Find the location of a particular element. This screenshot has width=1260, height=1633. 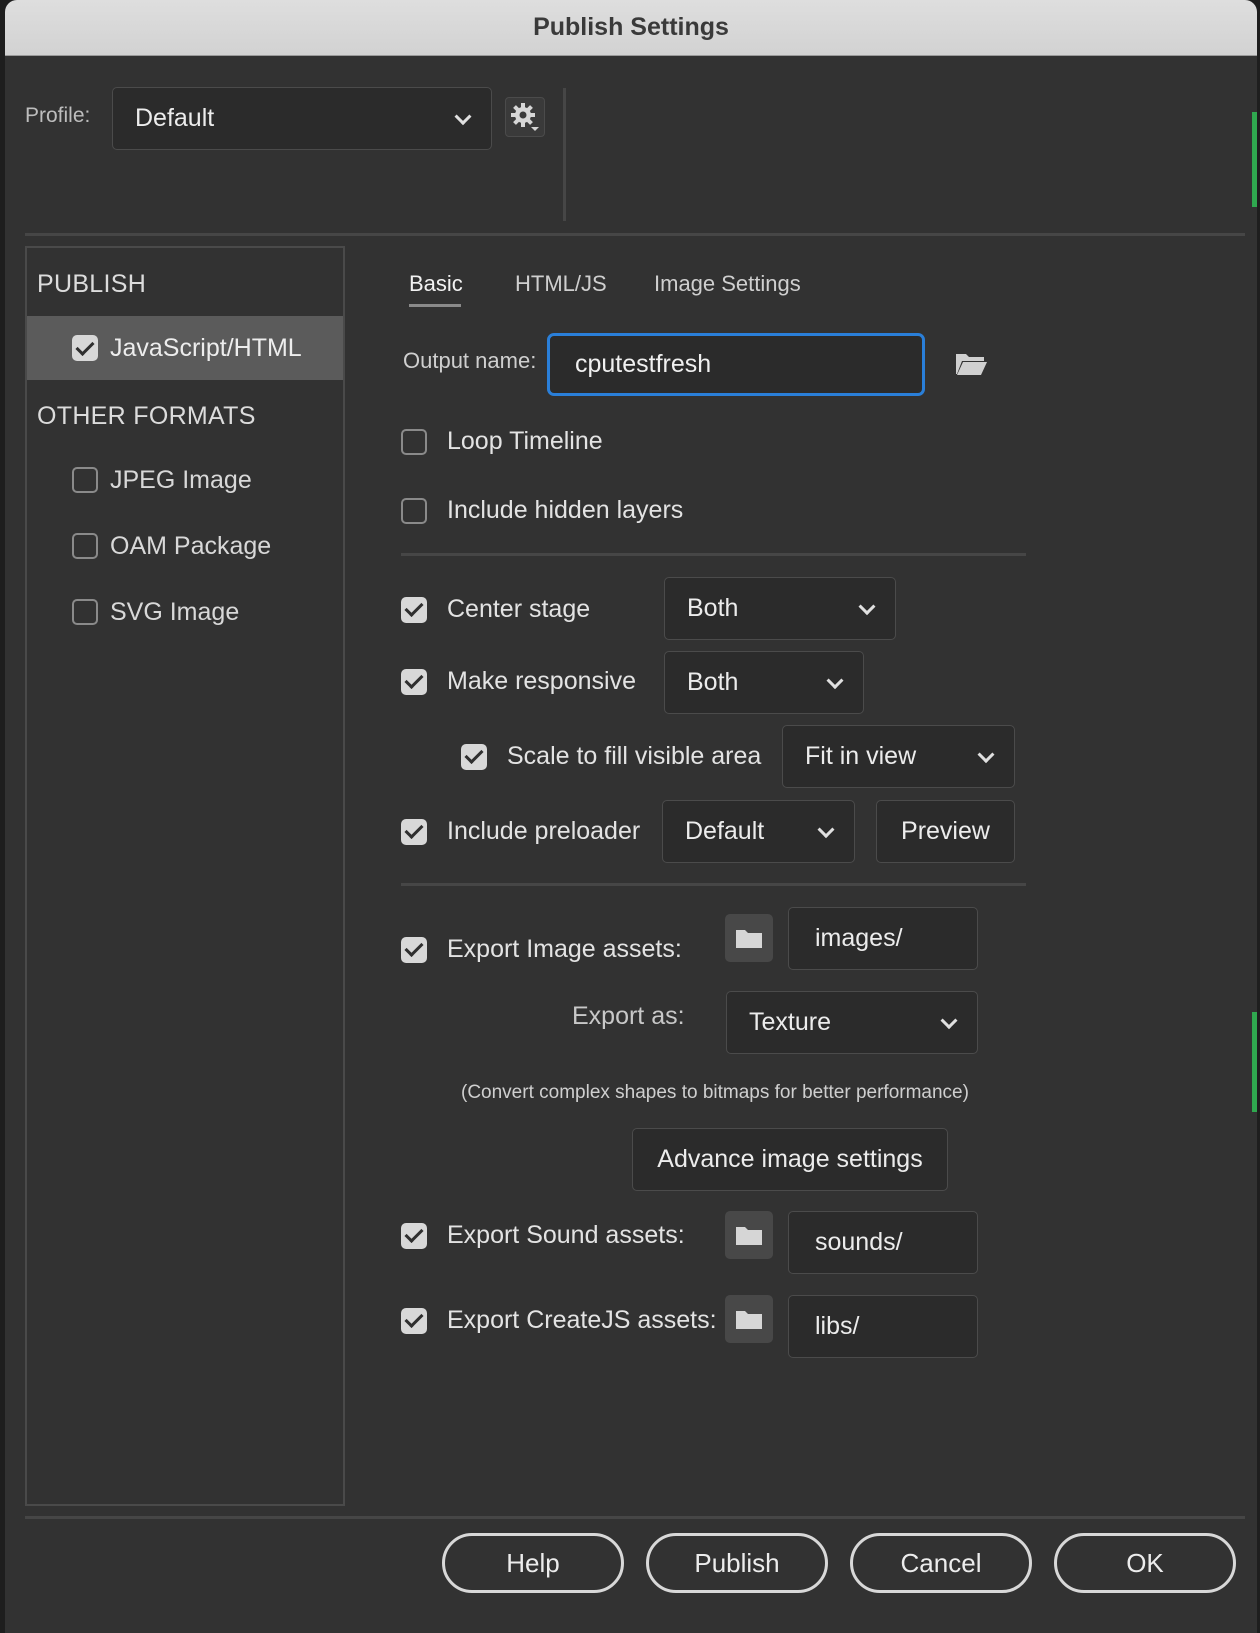

svg-image-checkbox is located at coordinates (85, 612).